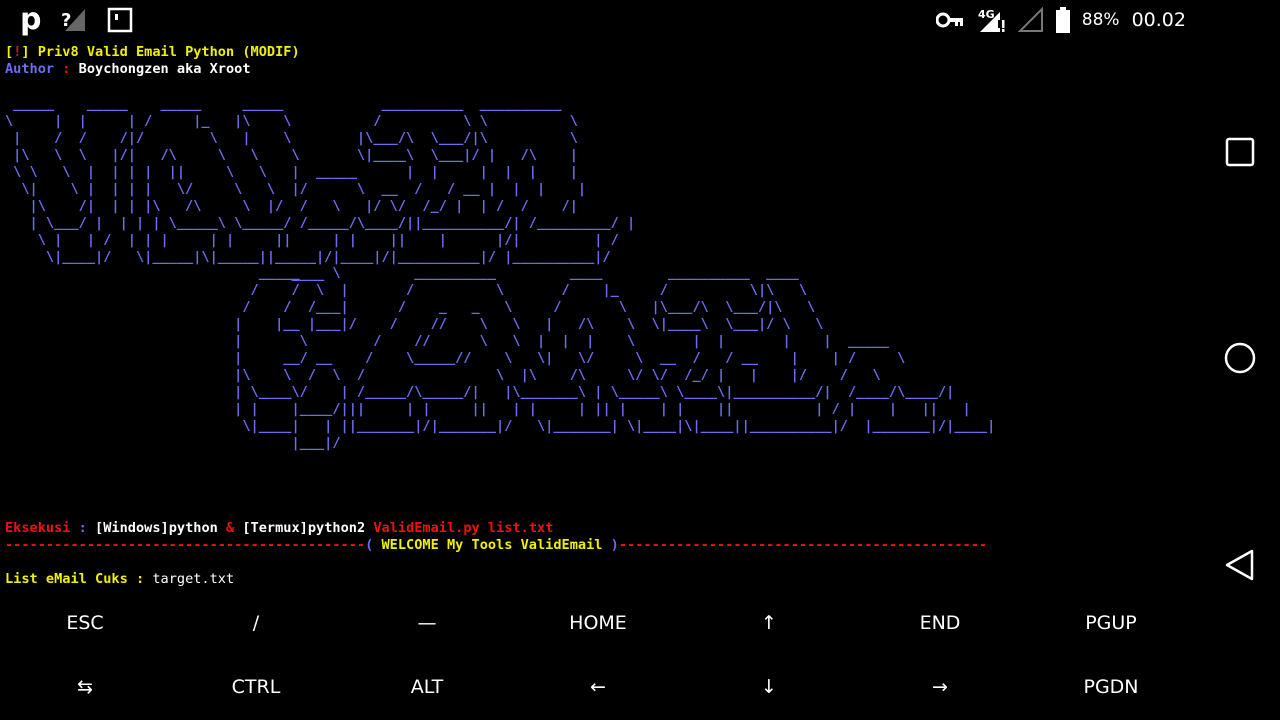  Describe the element at coordinates (427, 623) in the screenshot. I see `key-dash: —` at that location.